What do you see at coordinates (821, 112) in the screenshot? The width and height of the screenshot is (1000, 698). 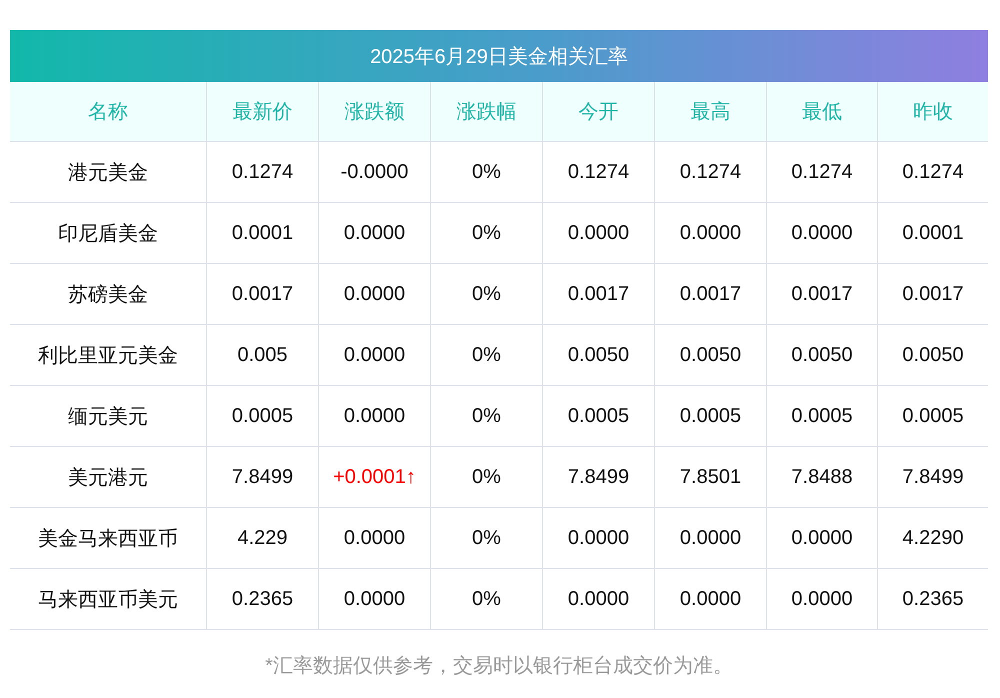 I see `column-header: 最低` at bounding box center [821, 112].